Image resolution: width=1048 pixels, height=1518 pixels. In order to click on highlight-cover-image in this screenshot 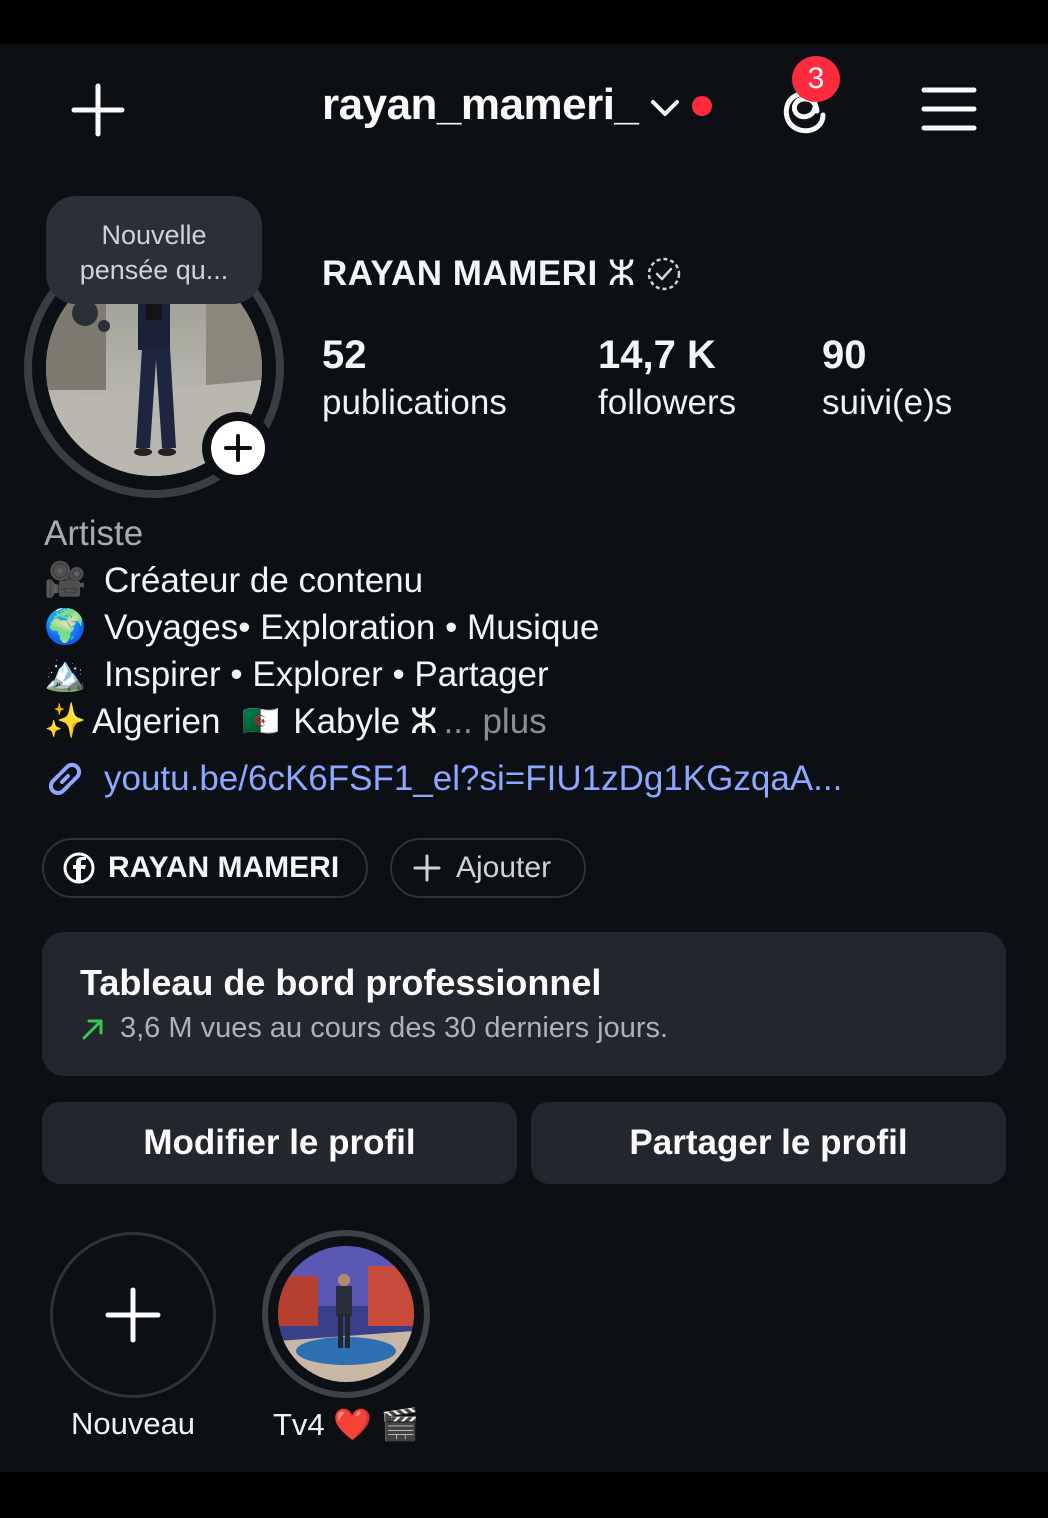, I will do `click(346, 1314)`.